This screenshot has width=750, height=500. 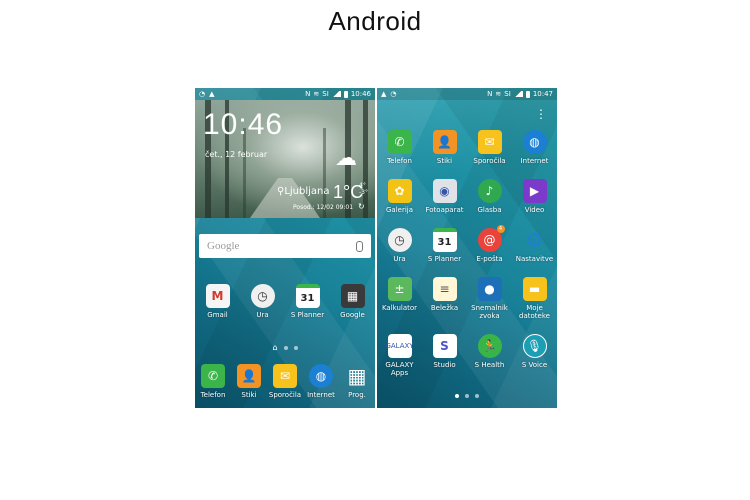 What do you see at coordinates (534, 298) in the screenshot?
I see `app-moje-datoteke: ▬ Moje datoteke` at bounding box center [534, 298].